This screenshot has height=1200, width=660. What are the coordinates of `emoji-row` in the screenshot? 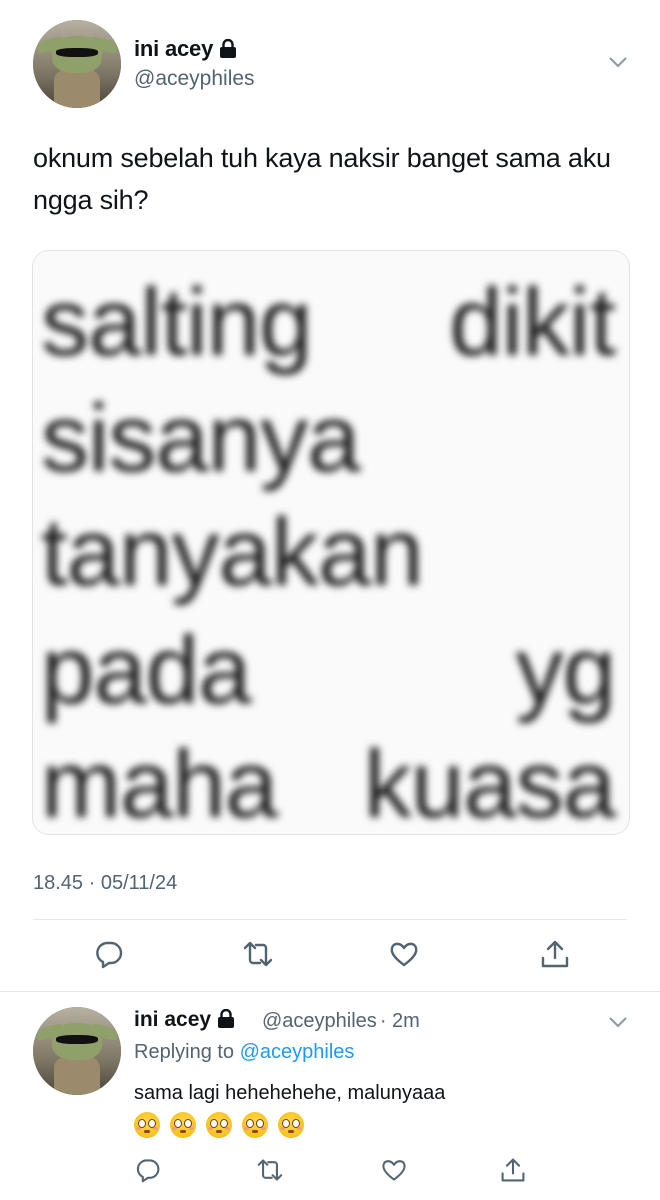 It's located at (224, 1125).